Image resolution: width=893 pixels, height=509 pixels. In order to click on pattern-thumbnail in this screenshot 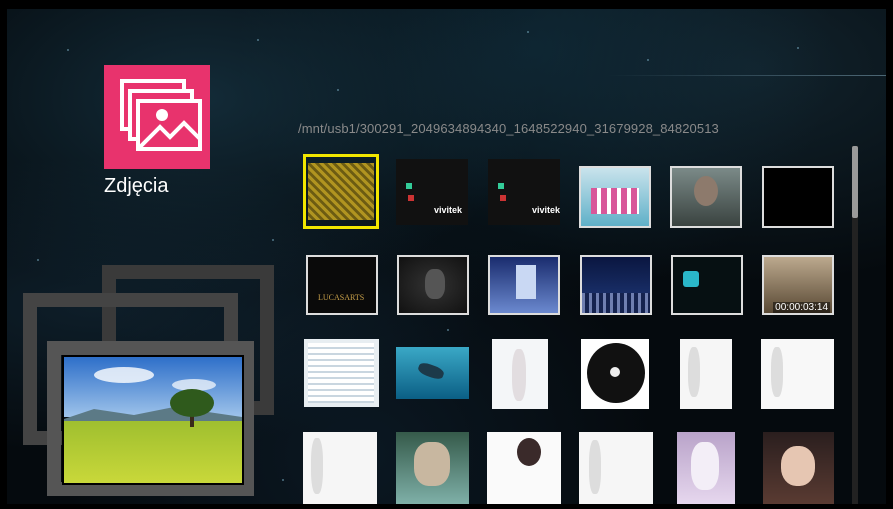, I will do `click(341, 191)`.